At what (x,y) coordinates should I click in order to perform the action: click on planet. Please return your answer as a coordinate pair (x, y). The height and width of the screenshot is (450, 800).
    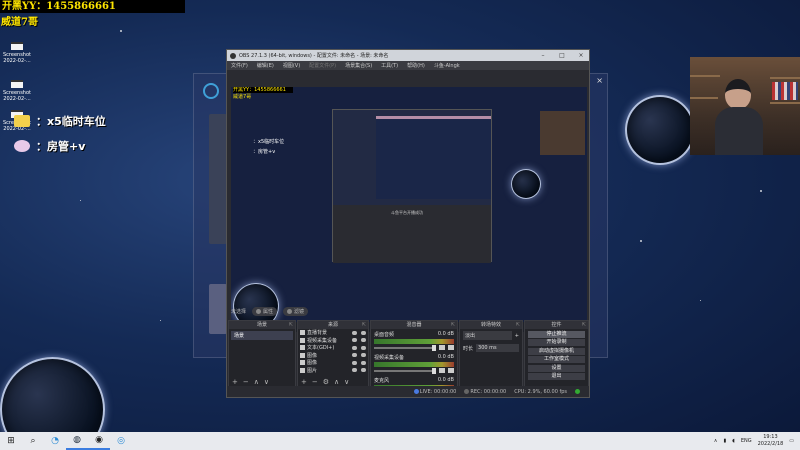
    Looking at the image, I should click on (526, 184).